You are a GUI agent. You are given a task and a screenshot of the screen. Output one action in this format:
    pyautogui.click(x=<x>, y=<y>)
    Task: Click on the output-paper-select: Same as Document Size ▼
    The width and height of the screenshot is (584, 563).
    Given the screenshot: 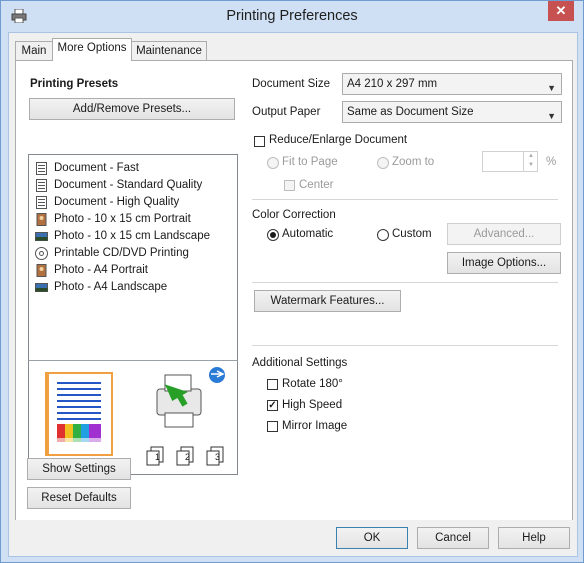 What is the action you would take?
    pyautogui.click(x=452, y=112)
    